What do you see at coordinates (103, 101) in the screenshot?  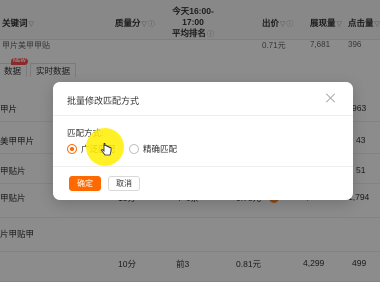 I see `dialog-title: 批量修改匹配方式` at bounding box center [103, 101].